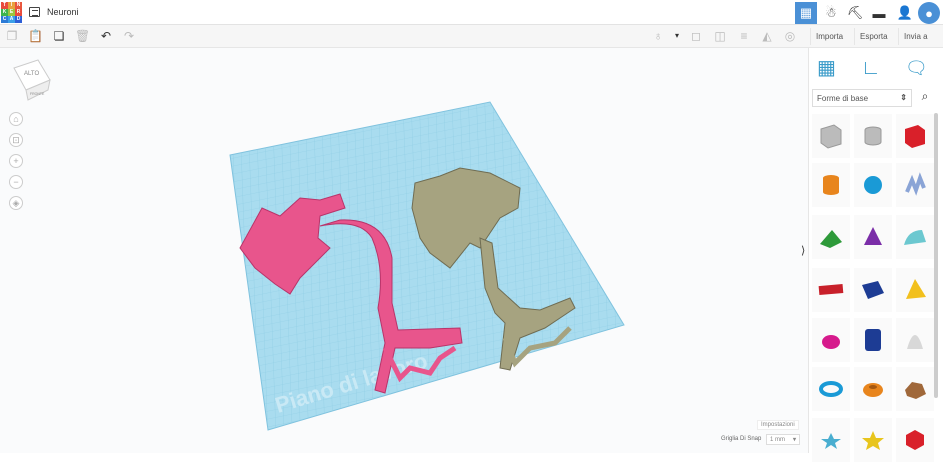  I want to click on shape-star, so click(873, 440).